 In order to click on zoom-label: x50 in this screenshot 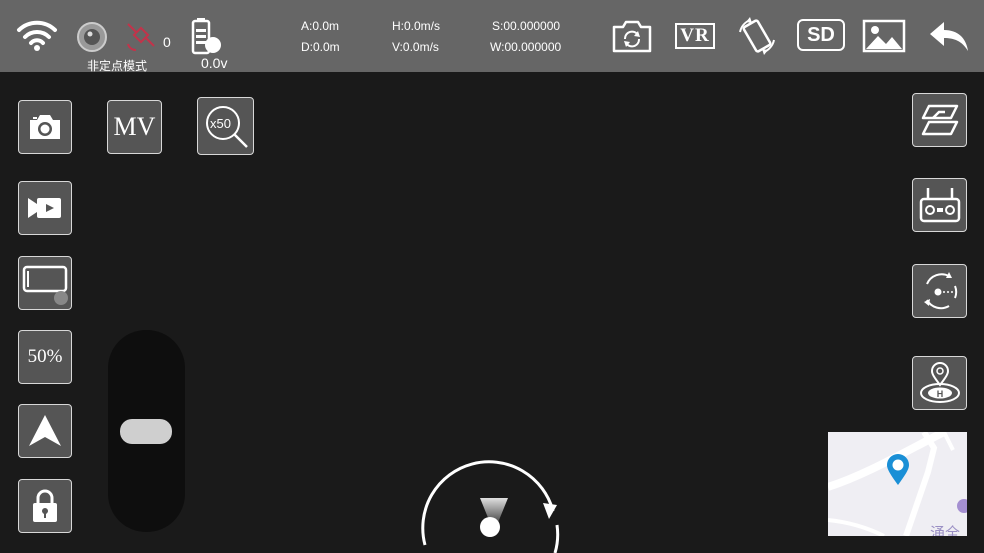, I will do `click(220, 123)`.